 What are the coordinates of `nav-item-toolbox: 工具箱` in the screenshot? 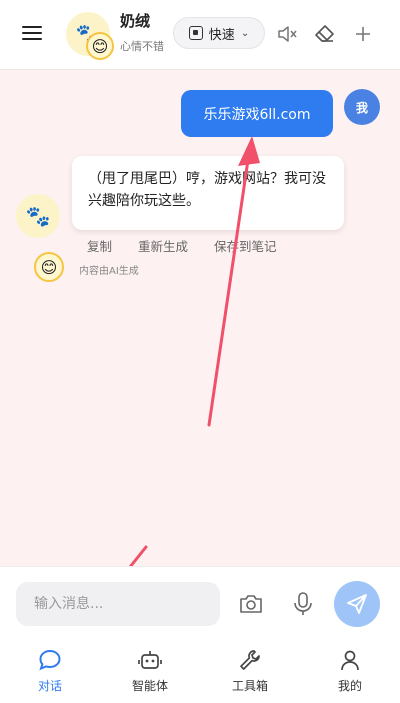 It's located at (250, 668).